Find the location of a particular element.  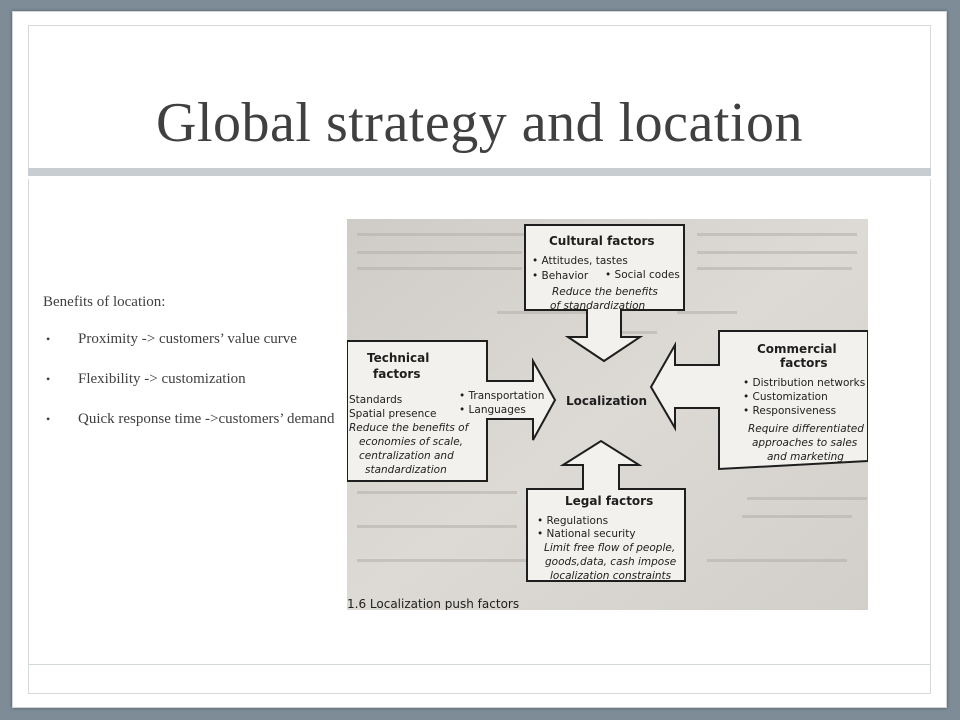

list-item: • Flexibility -> customization is located at coordinates (193, 379).